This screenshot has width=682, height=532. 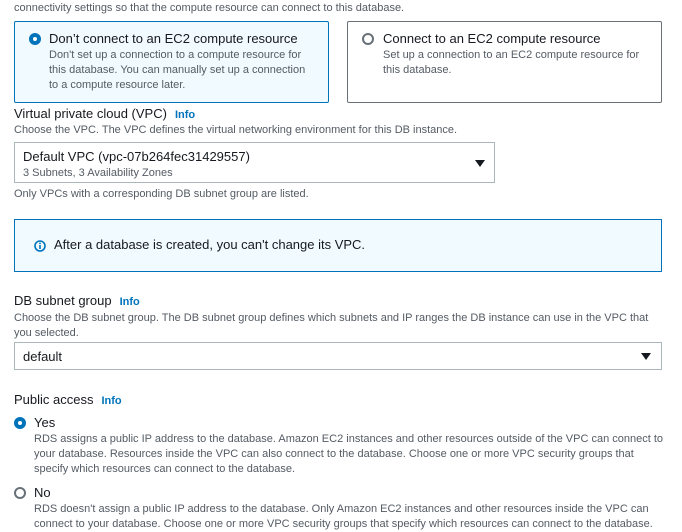 I want to click on ec2-option-connect-title: Connect to an EC2 compute resource, so click(x=492, y=38).